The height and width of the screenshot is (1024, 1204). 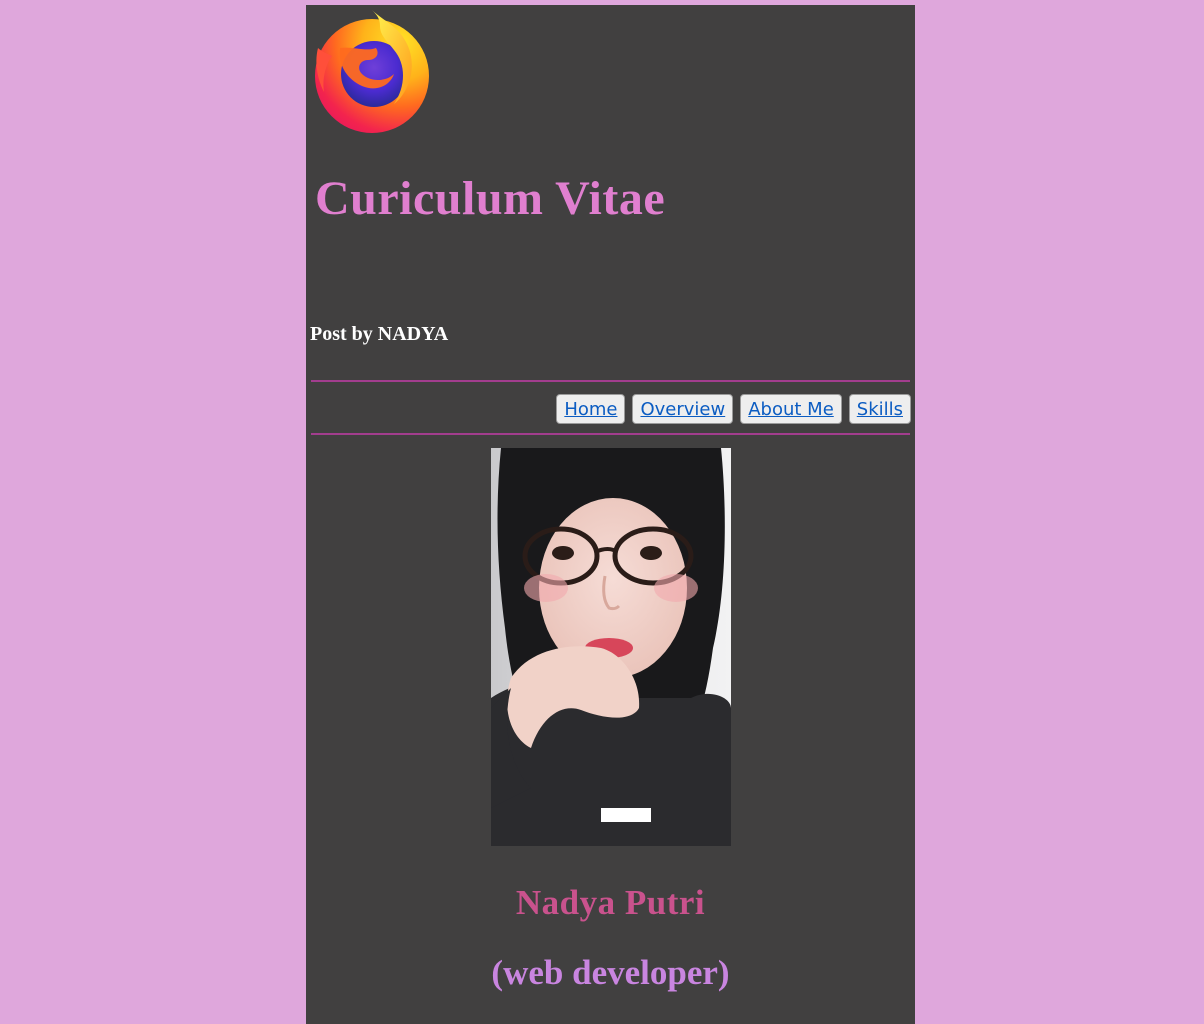 What do you see at coordinates (490, 198) in the screenshot?
I see `page-title: Curiculum Vitae` at bounding box center [490, 198].